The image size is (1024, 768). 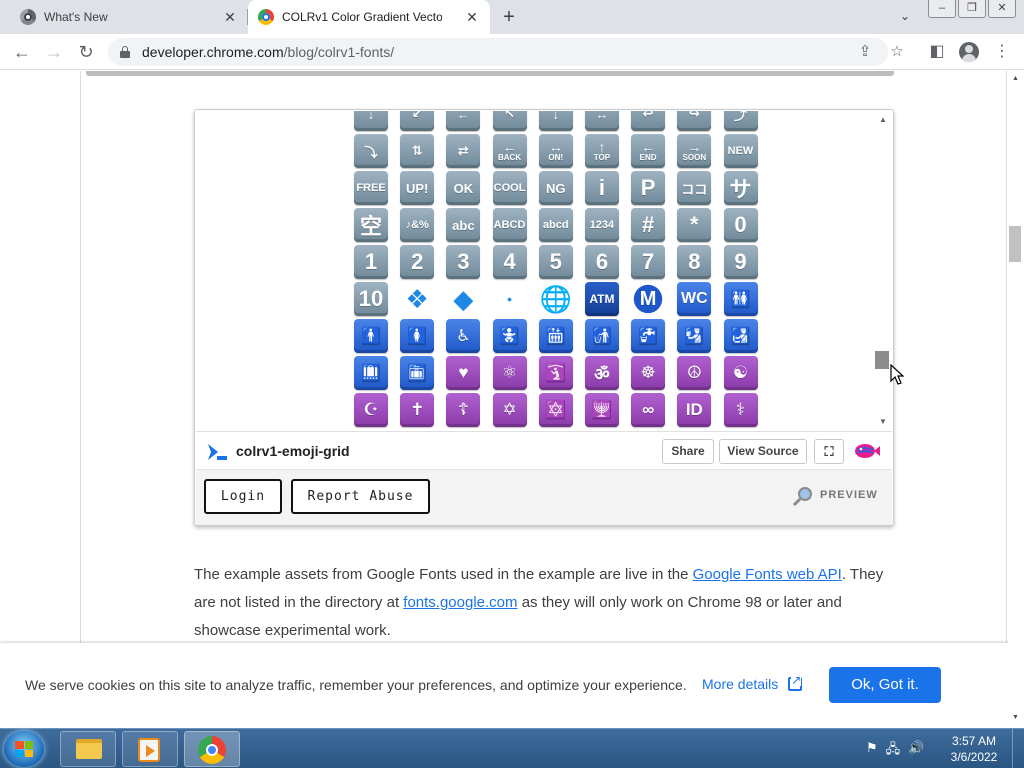 What do you see at coordinates (509, 151) in the screenshot?
I see `emoji-tile: ← BACK` at bounding box center [509, 151].